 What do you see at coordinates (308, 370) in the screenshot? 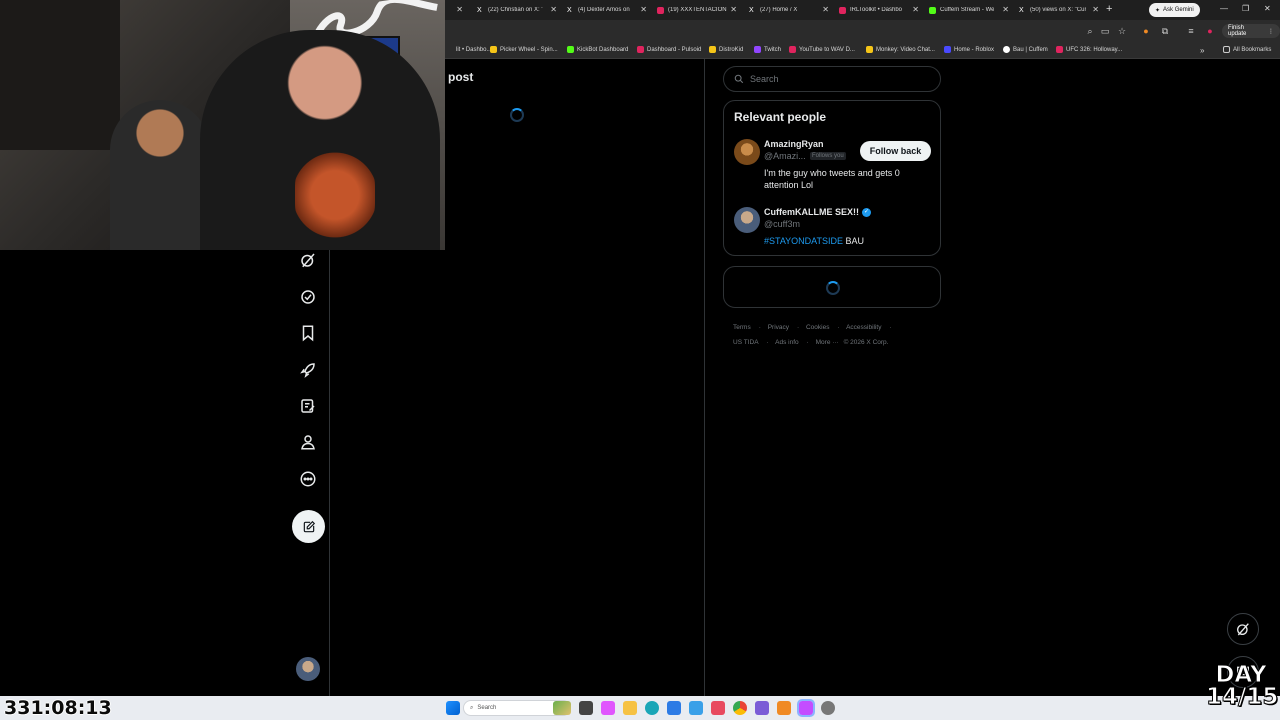
I see `rocket-icon` at bounding box center [308, 370].